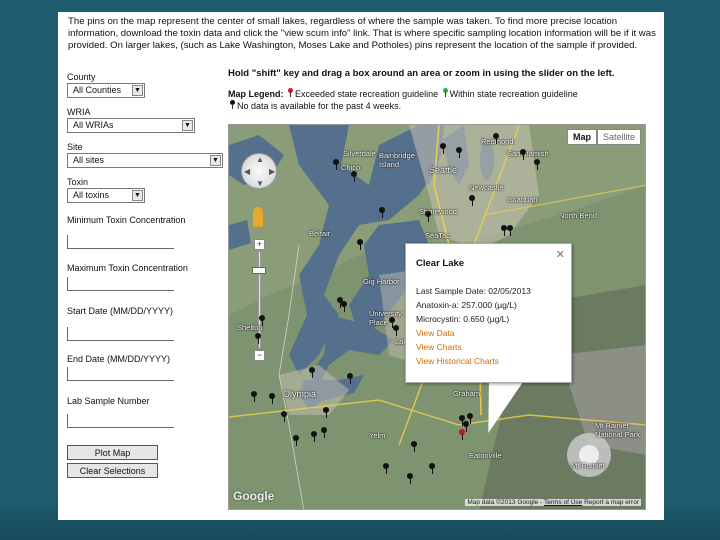 The width and height of the screenshot is (720, 540). Describe the element at coordinates (106, 195) in the screenshot. I see `toxin-select: All toxins ▼` at that location.